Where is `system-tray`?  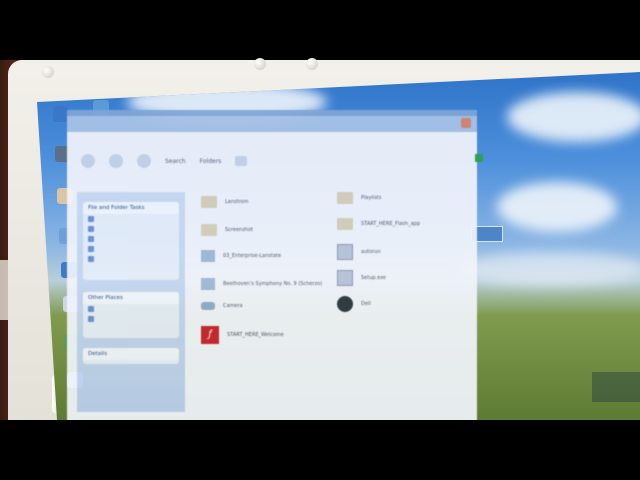
system-tray is located at coordinates (616, 387).